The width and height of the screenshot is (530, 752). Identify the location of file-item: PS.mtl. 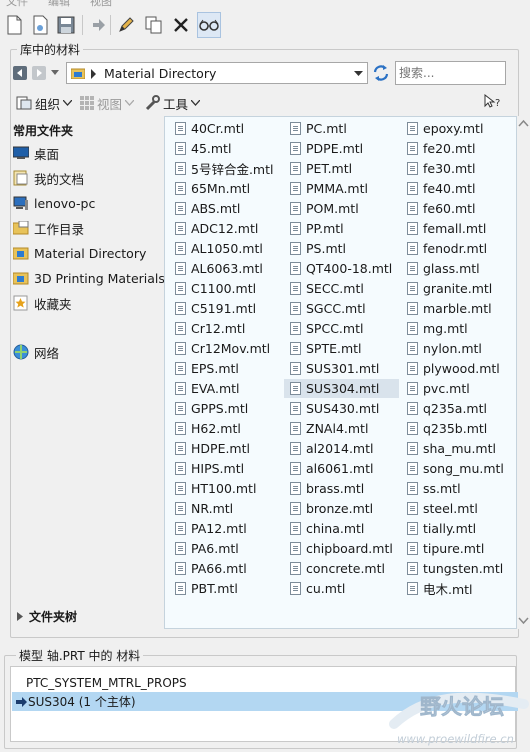
(341, 248).